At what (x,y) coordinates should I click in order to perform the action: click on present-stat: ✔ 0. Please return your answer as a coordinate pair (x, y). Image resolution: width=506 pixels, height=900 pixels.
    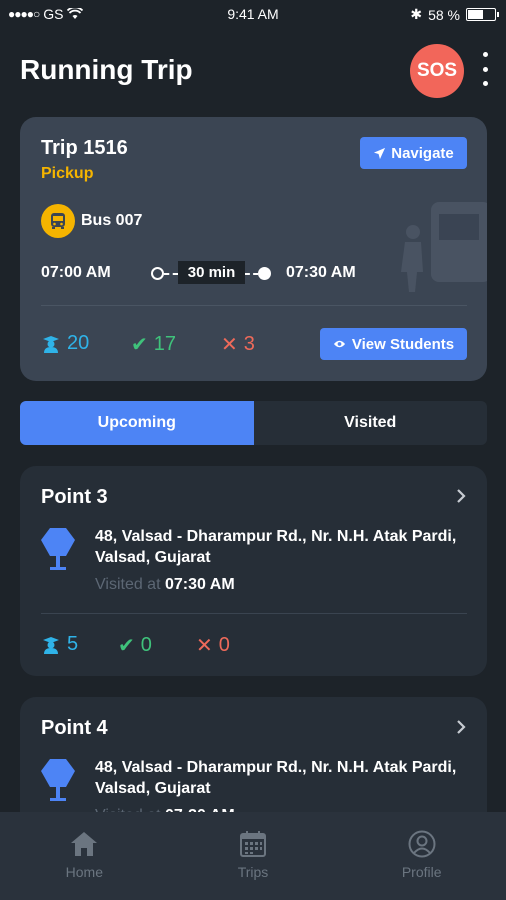
    Looking at the image, I should click on (135, 645).